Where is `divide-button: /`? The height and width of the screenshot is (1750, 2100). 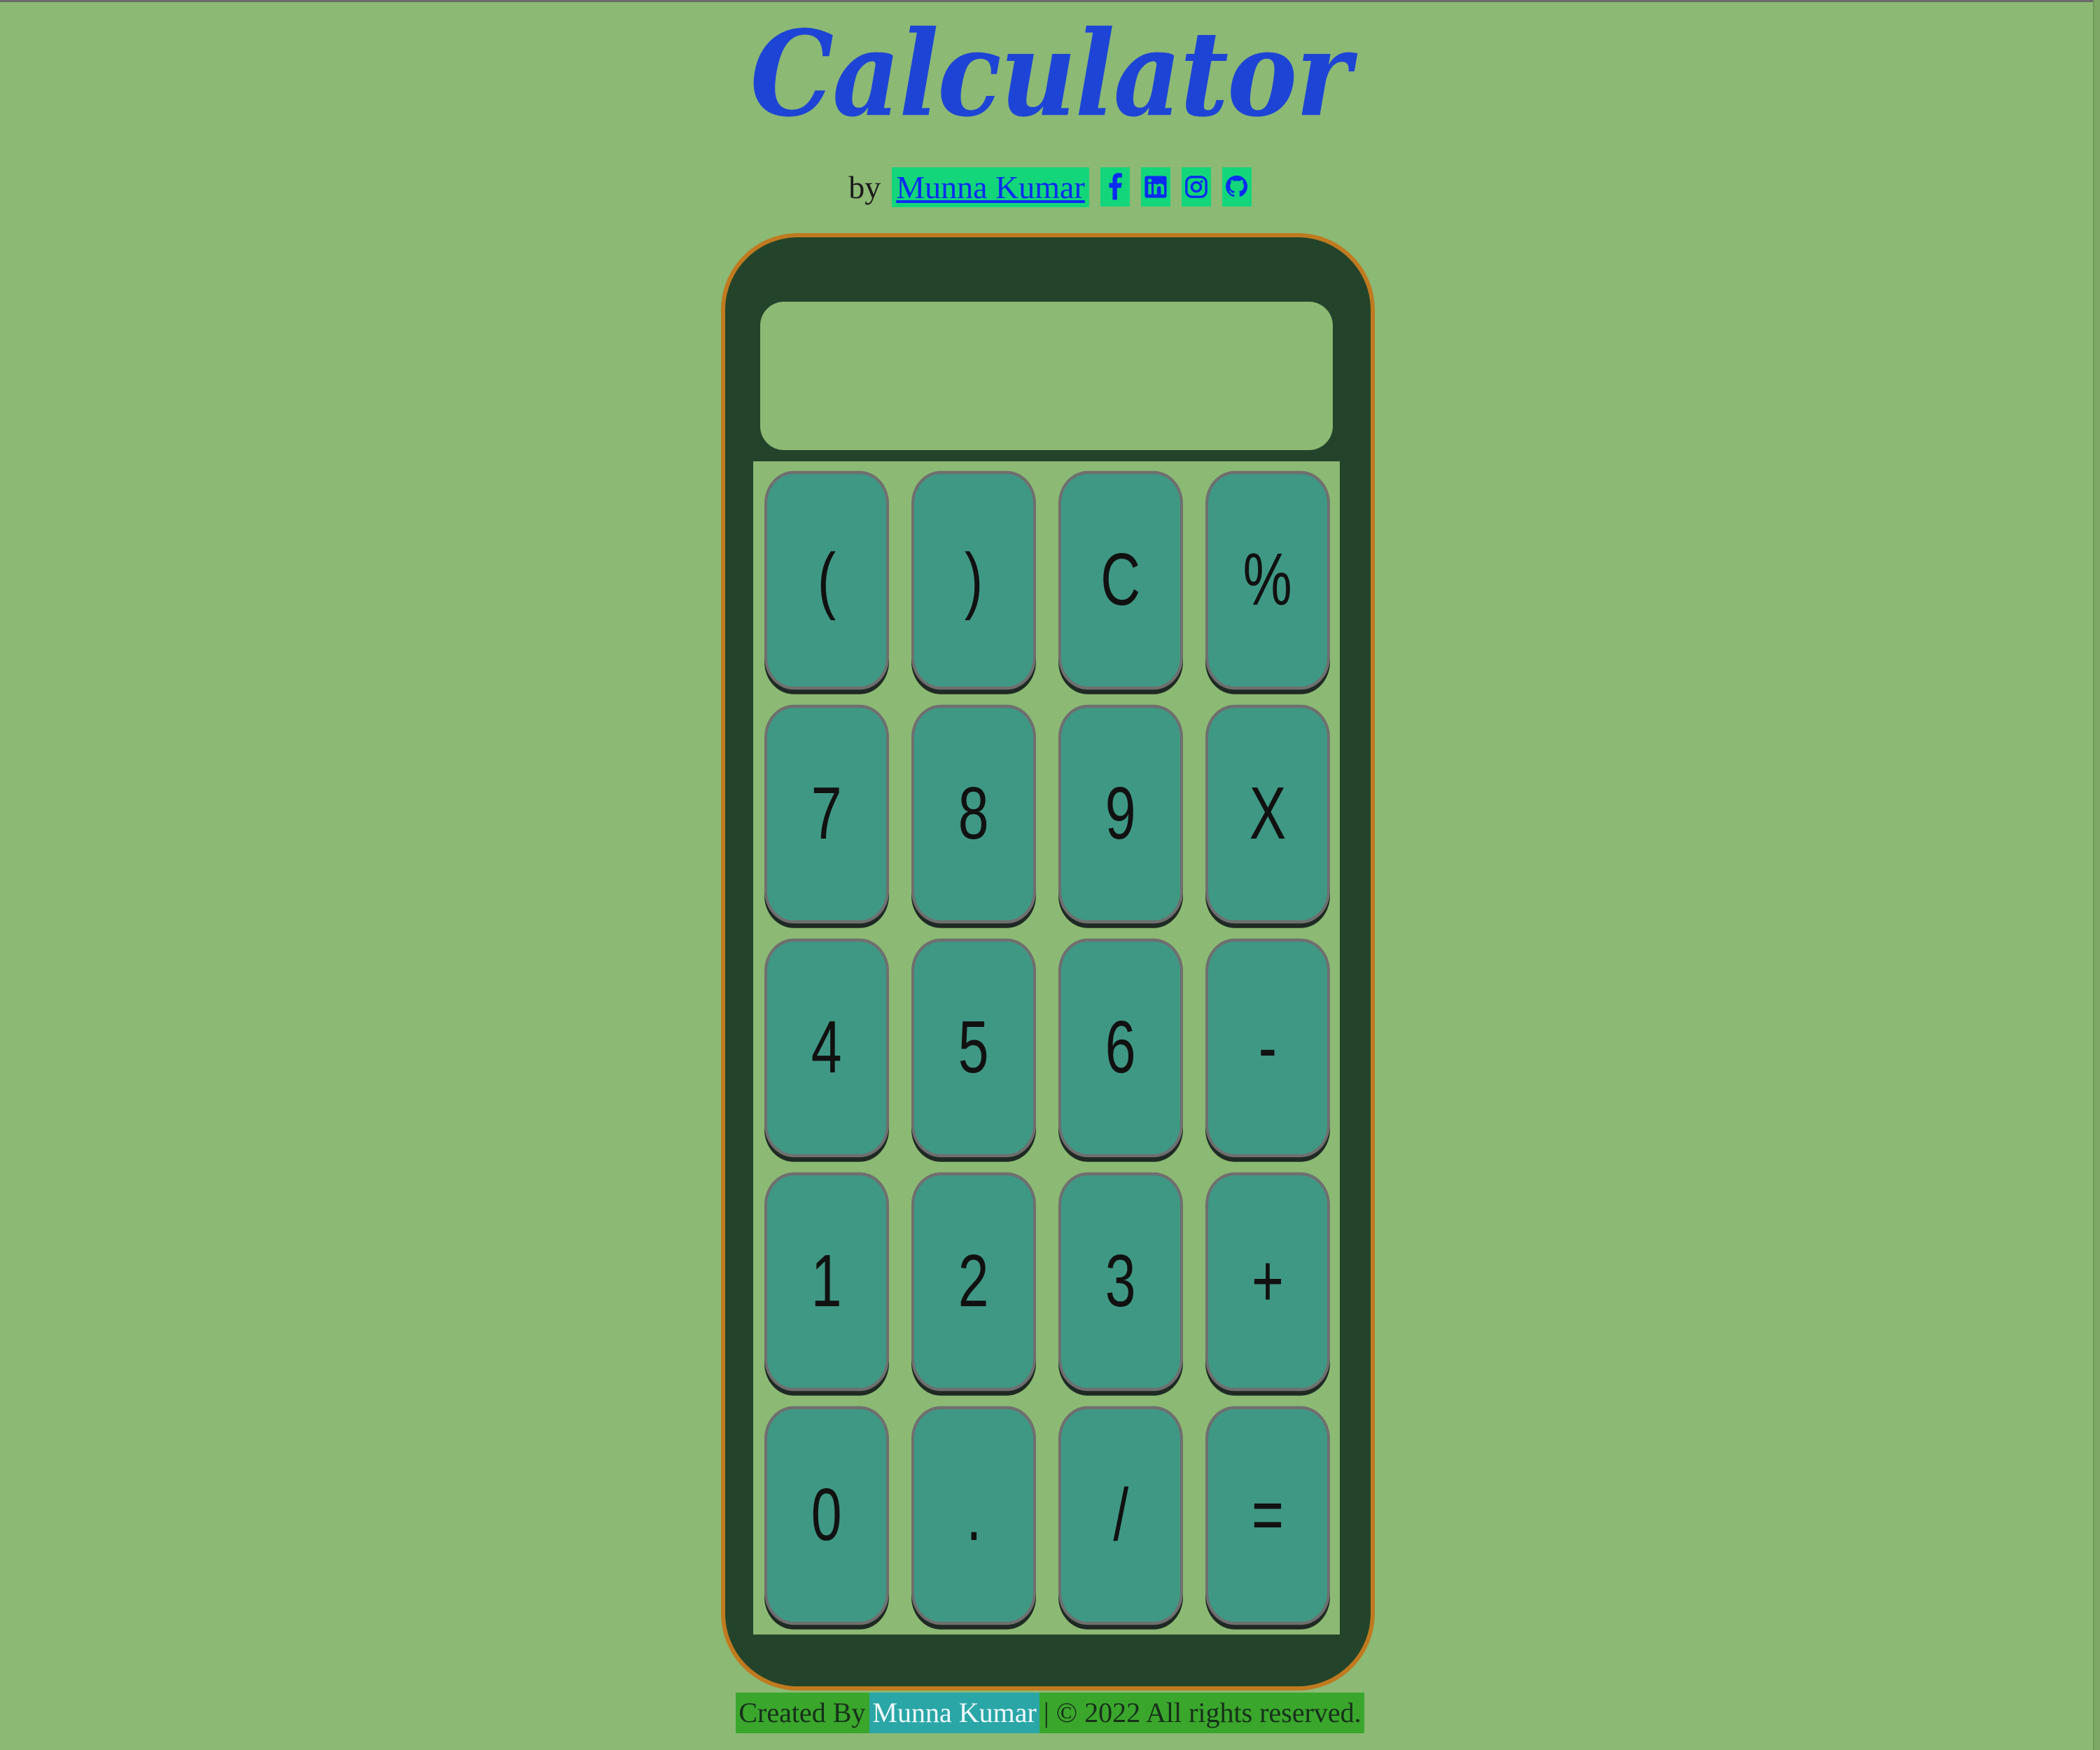 divide-button: / is located at coordinates (1120, 1515).